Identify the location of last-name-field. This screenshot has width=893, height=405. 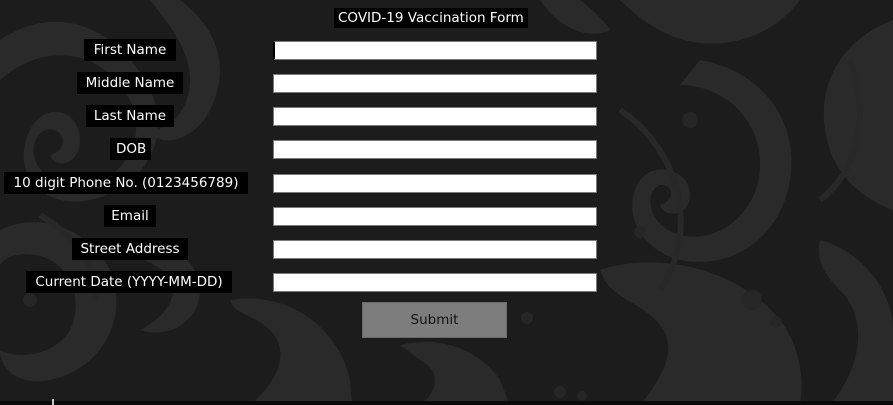
(435, 116).